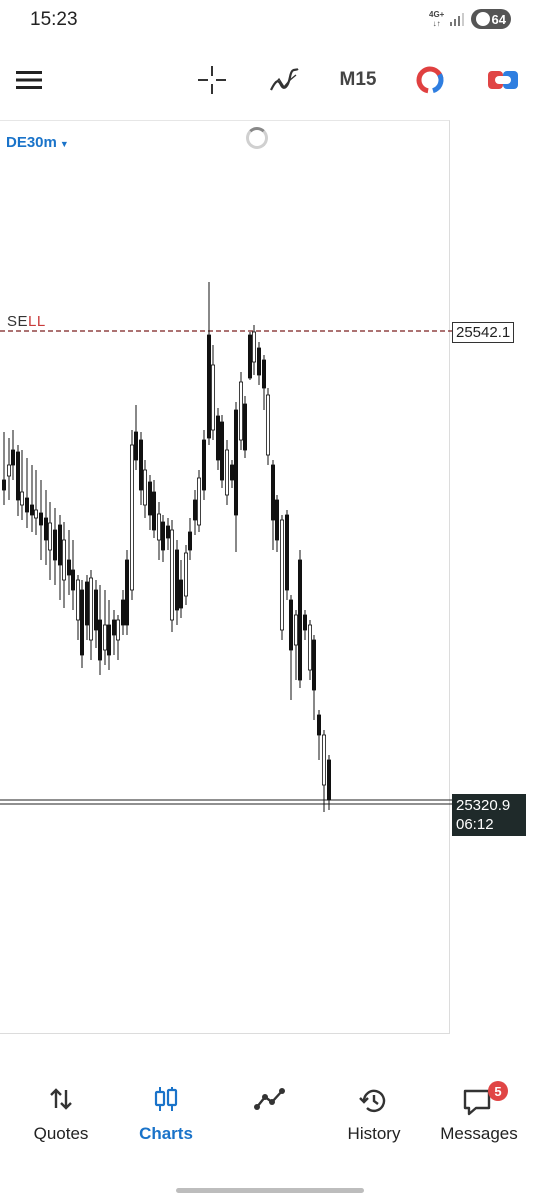 The height and width of the screenshot is (1200, 540). Describe the element at coordinates (270, 1113) in the screenshot. I see `nav-trade` at that location.